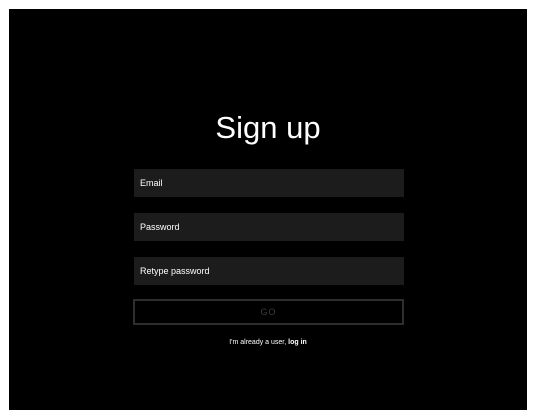 The height and width of the screenshot is (417, 536). What do you see at coordinates (269, 227) in the screenshot?
I see `password-field` at bounding box center [269, 227].